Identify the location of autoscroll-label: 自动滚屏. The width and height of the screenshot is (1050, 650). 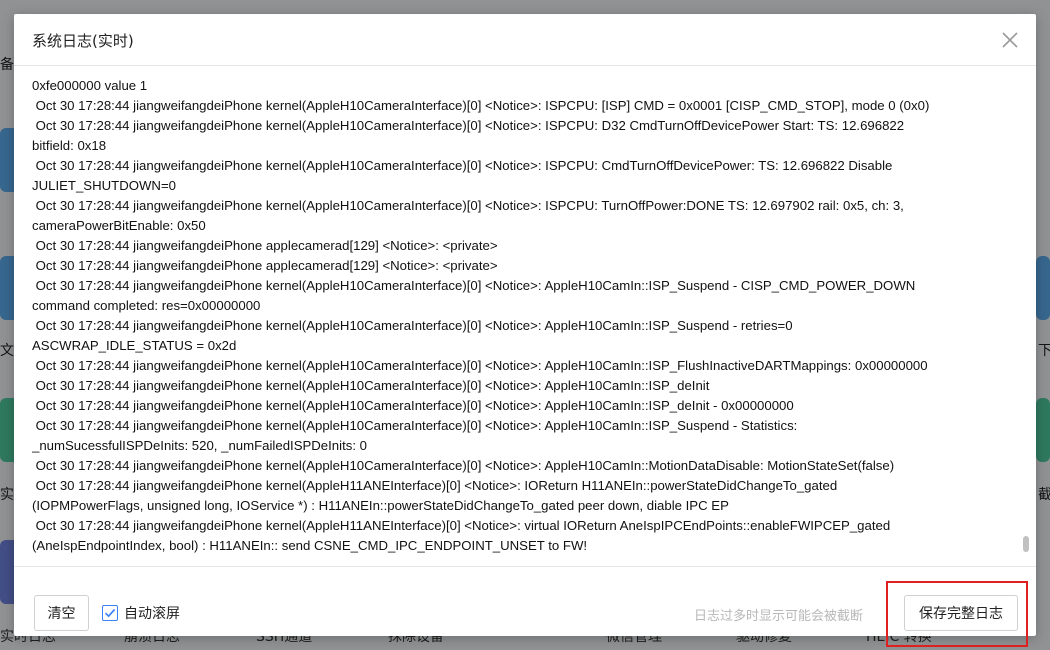
(152, 614).